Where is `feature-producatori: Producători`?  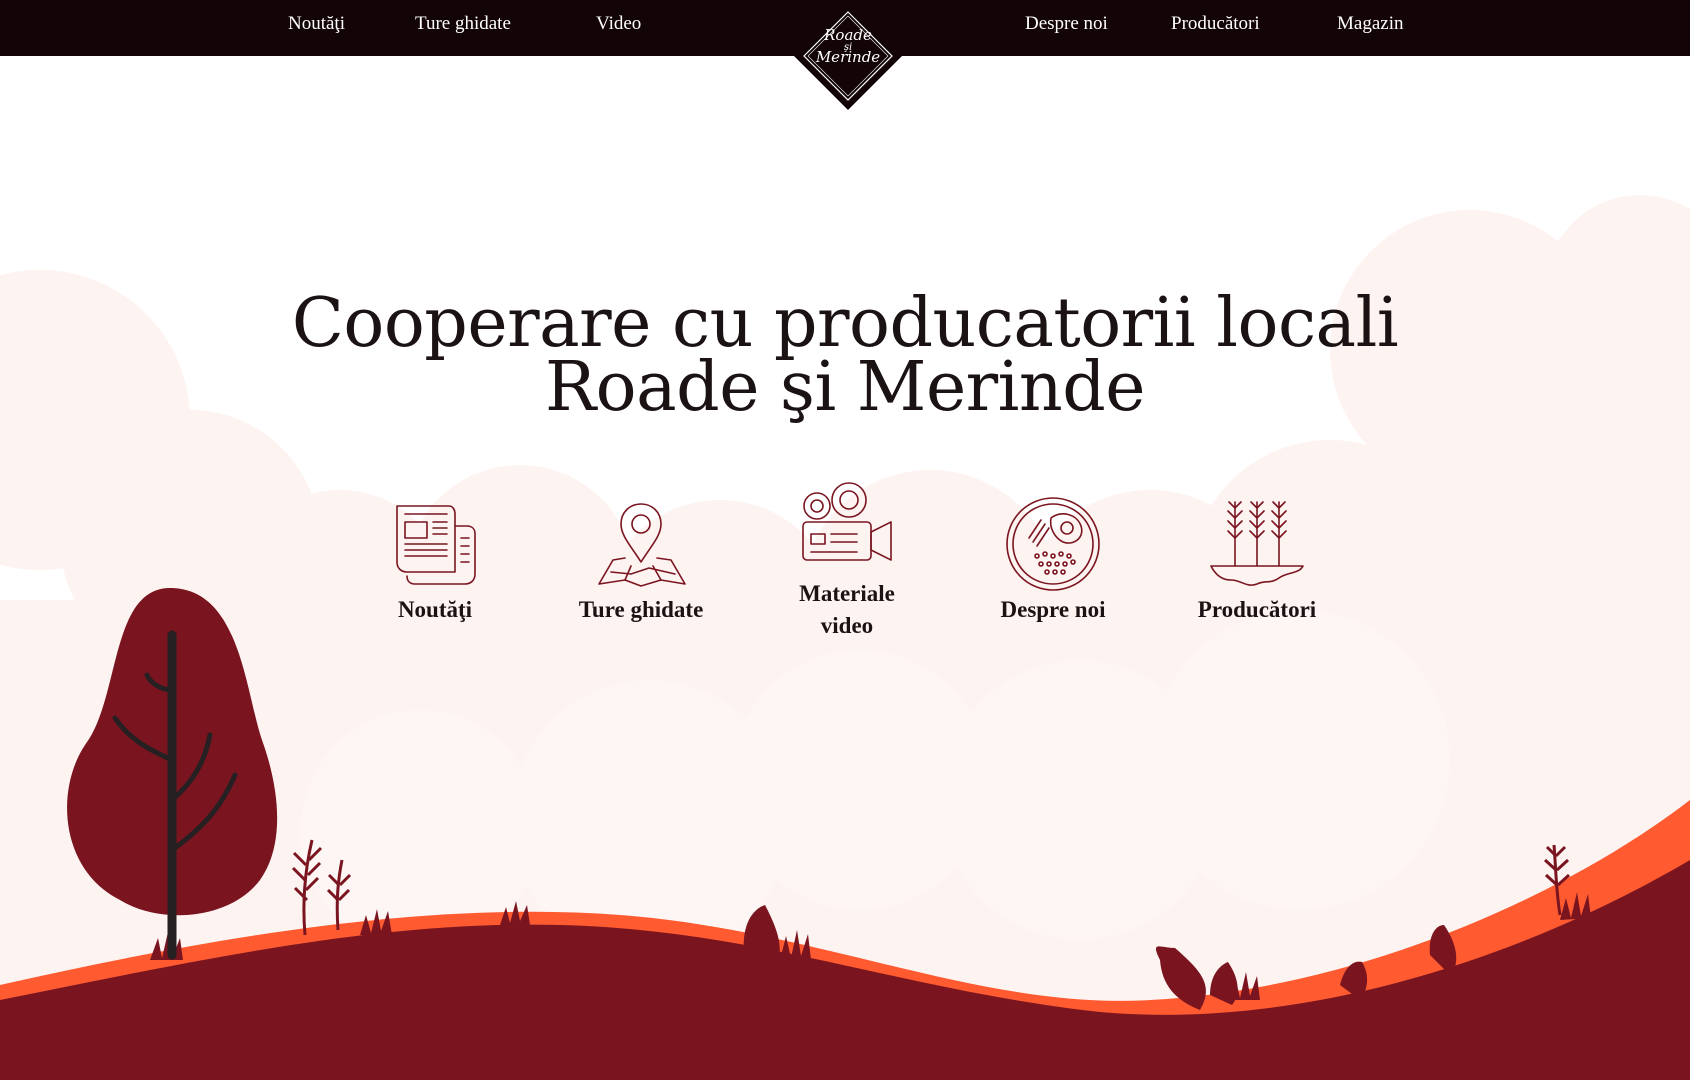
feature-producatori: Producători is located at coordinates (1257, 560).